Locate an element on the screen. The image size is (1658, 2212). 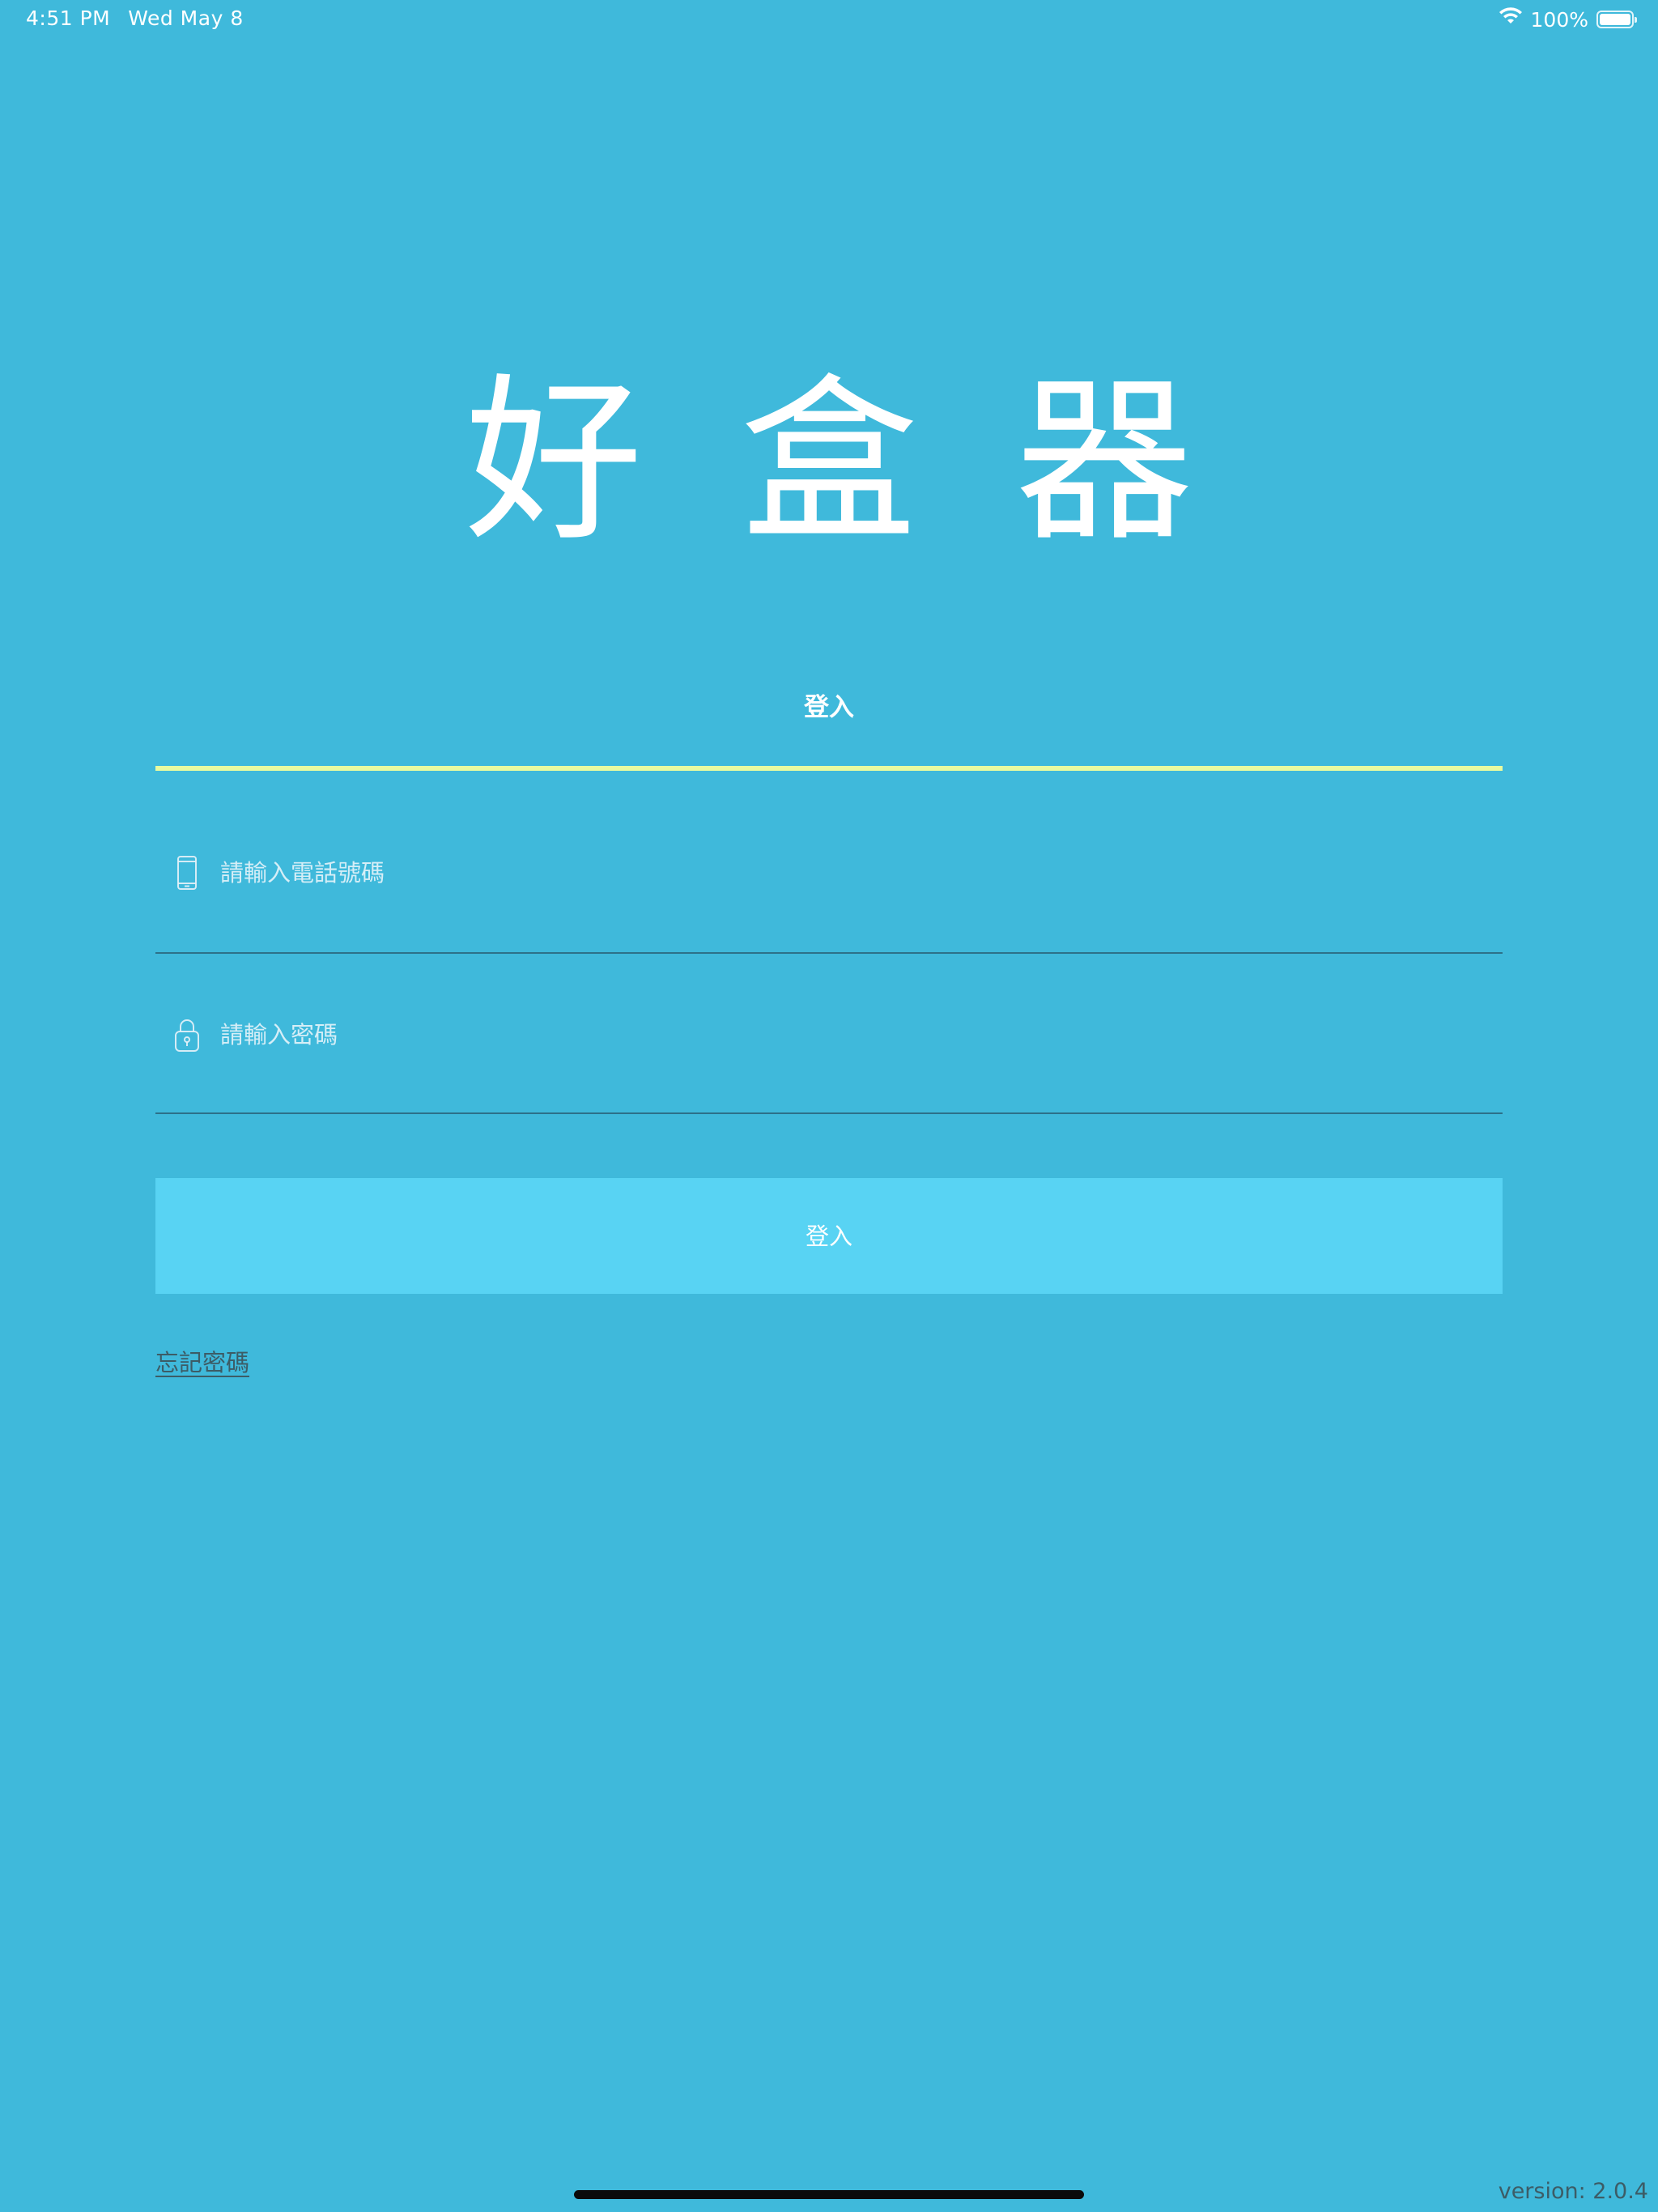
phone-icon is located at coordinates (187, 873).